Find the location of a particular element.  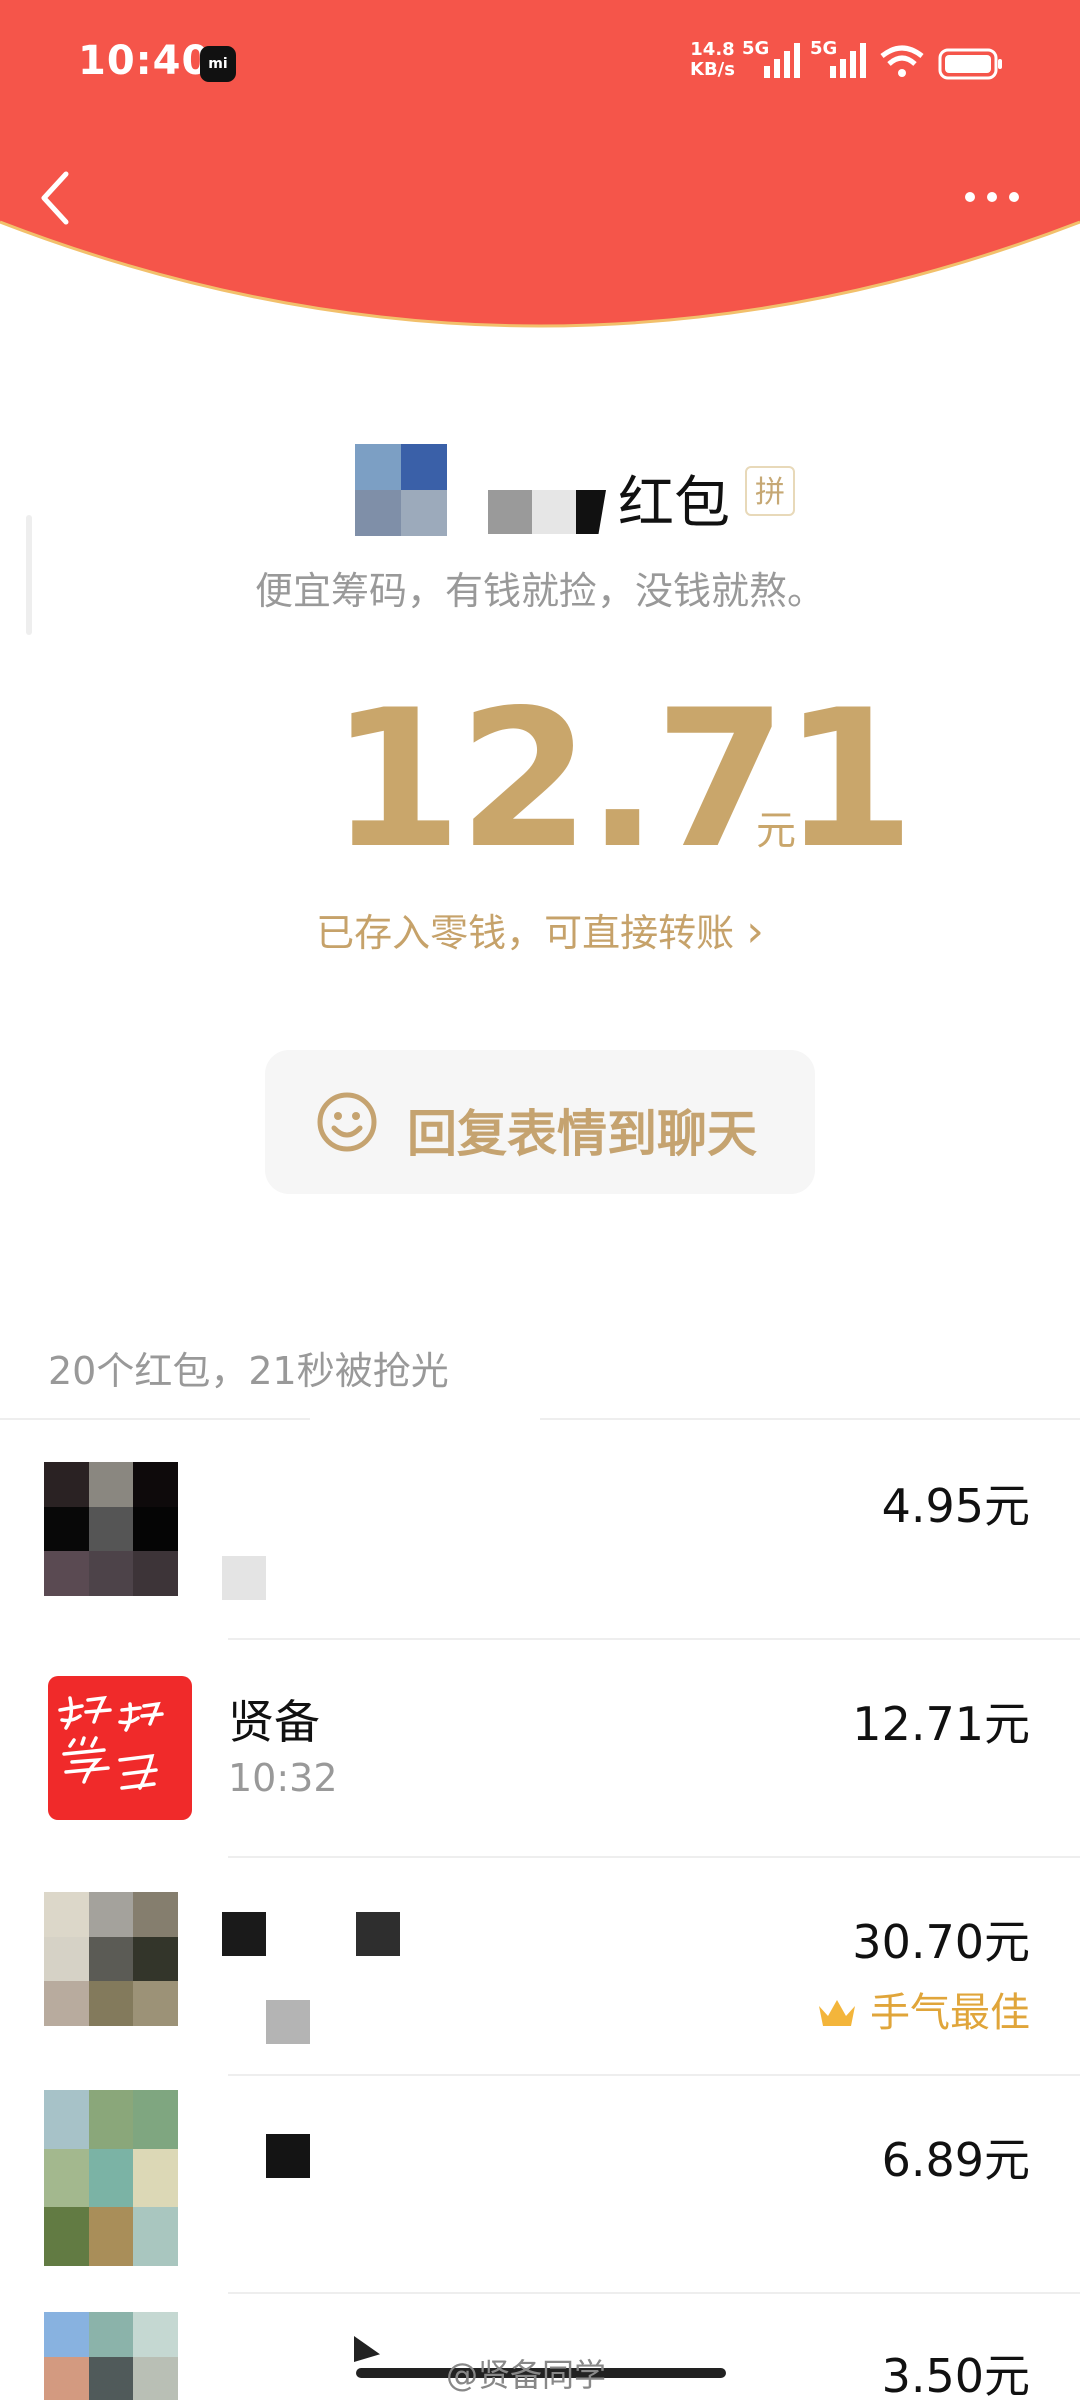

network-speed-unit: KB/s is located at coordinates (712, 69).